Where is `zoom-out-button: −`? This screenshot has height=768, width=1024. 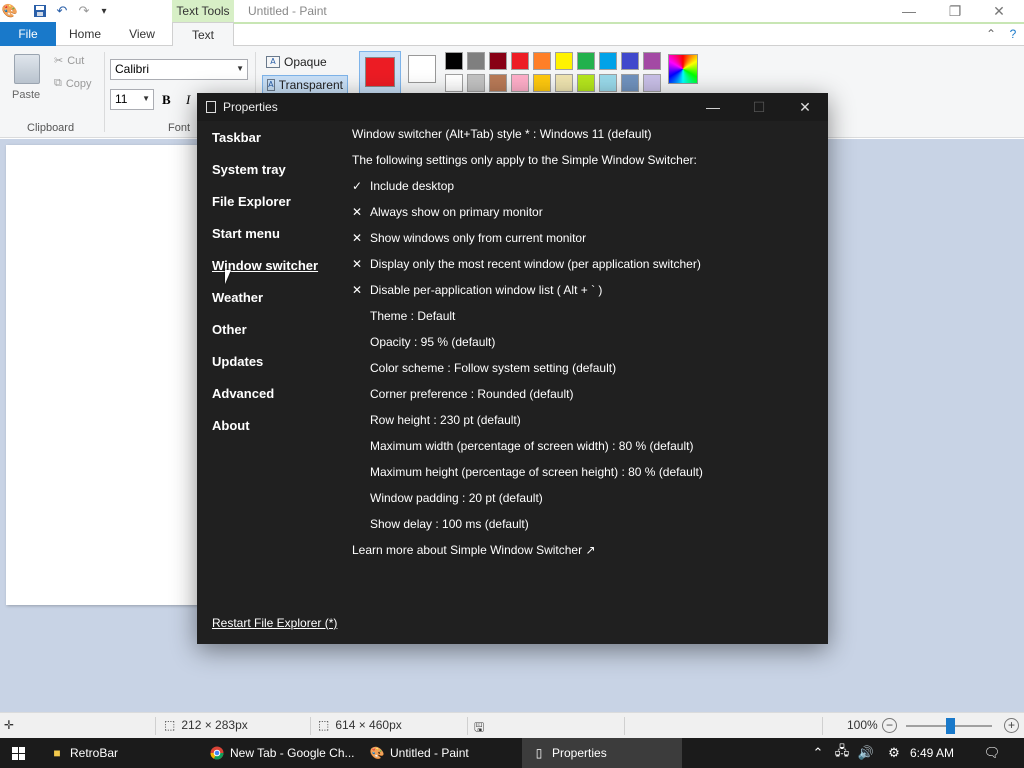 zoom-out-button: − is located at coordinates (889, 725).